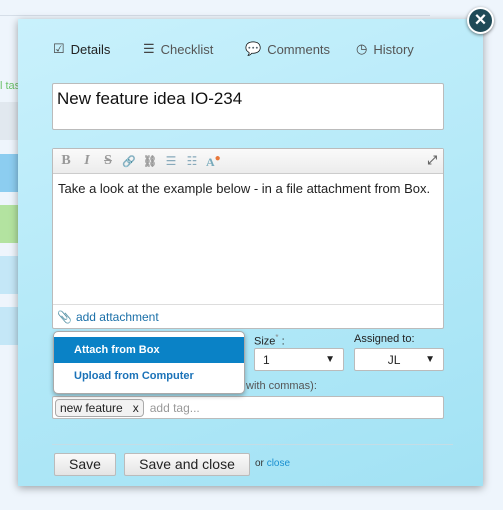 Image resolution: width=503 pixels, height=510 pixels. I want to click on numbered-list-icon: ☷, so click(192, 161).